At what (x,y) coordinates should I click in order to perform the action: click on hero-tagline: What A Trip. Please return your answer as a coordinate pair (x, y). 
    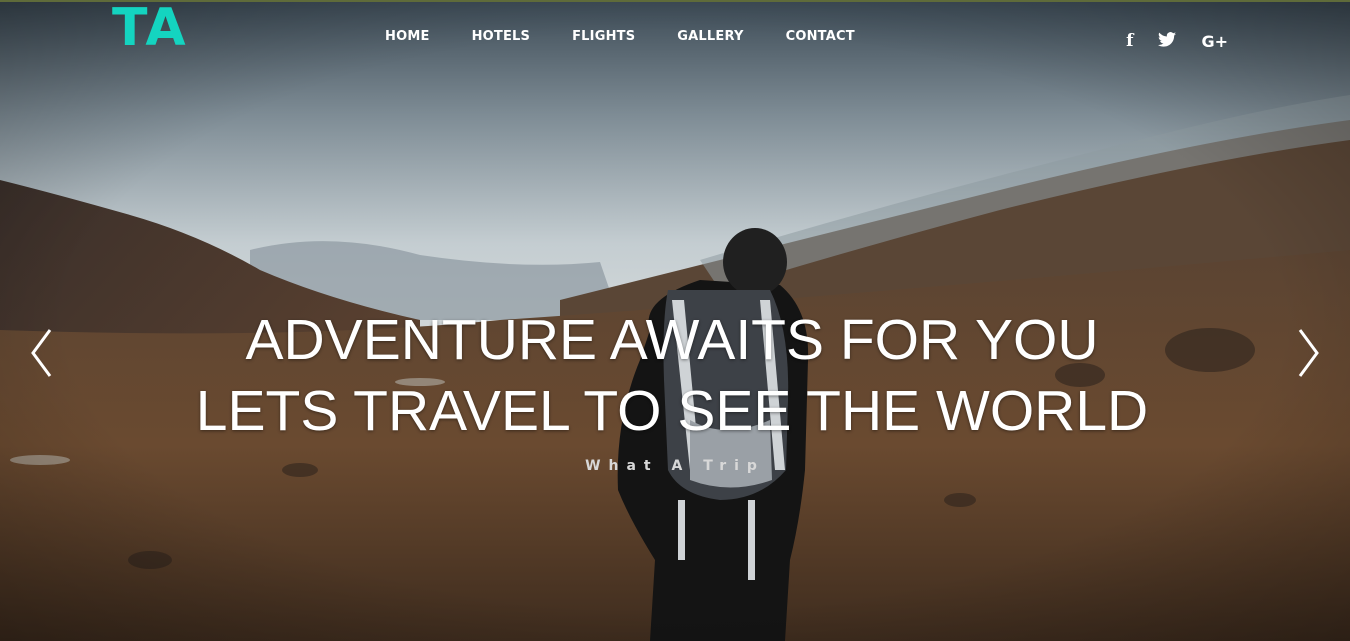
    Looking at the image, I should click on (675, 466).